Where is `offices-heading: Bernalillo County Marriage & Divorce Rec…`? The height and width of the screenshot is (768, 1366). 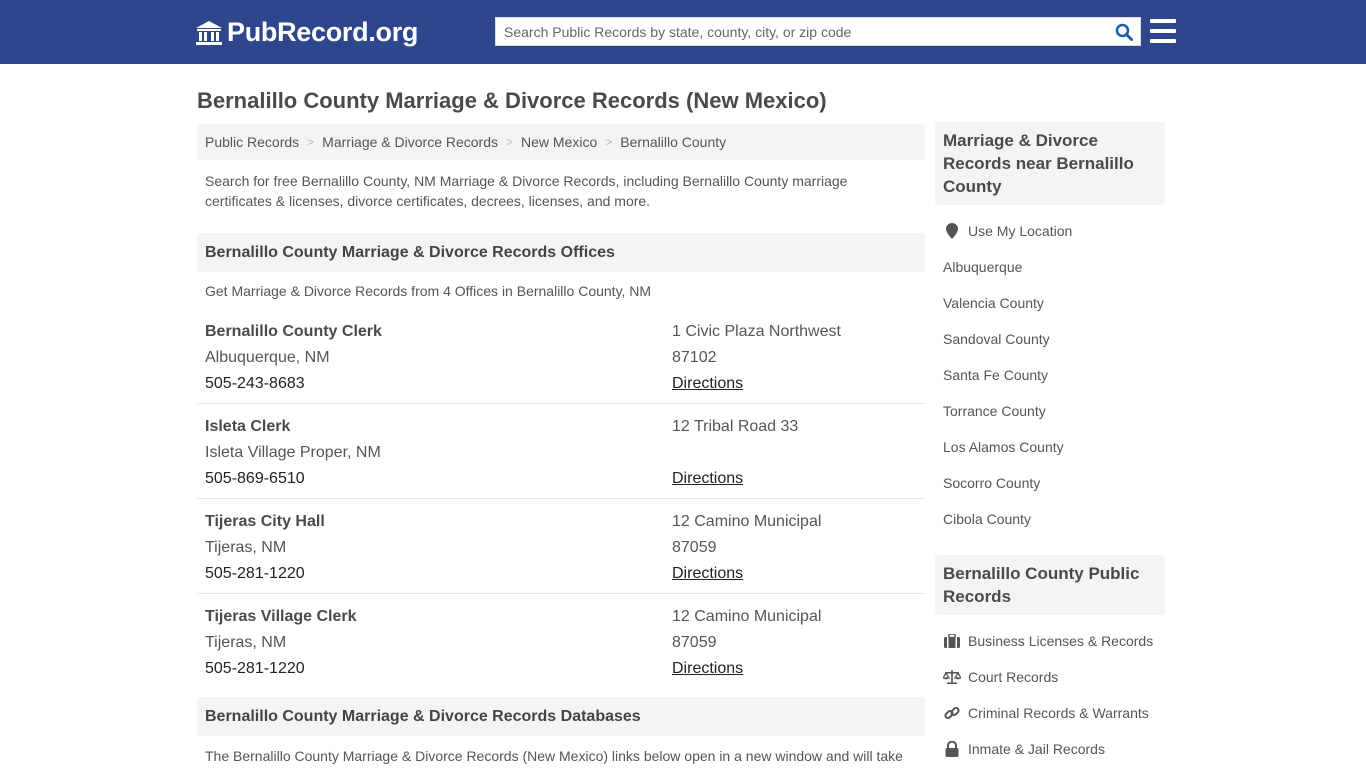
offices-heading: Bernalillo County Marriage & Divorce Rec… is located at coordinates (561, 252).